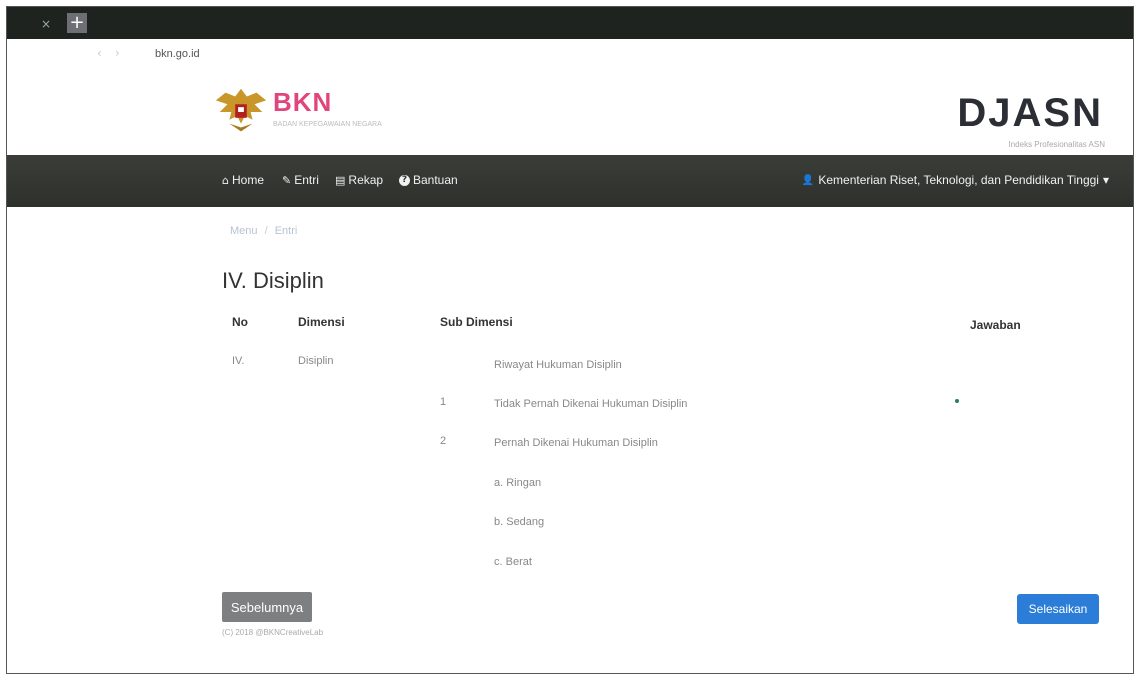 The width and height of the screenshot is (1139, 678). I want to click on nav-bantuan-label: Bantuan, so click(435, 180).